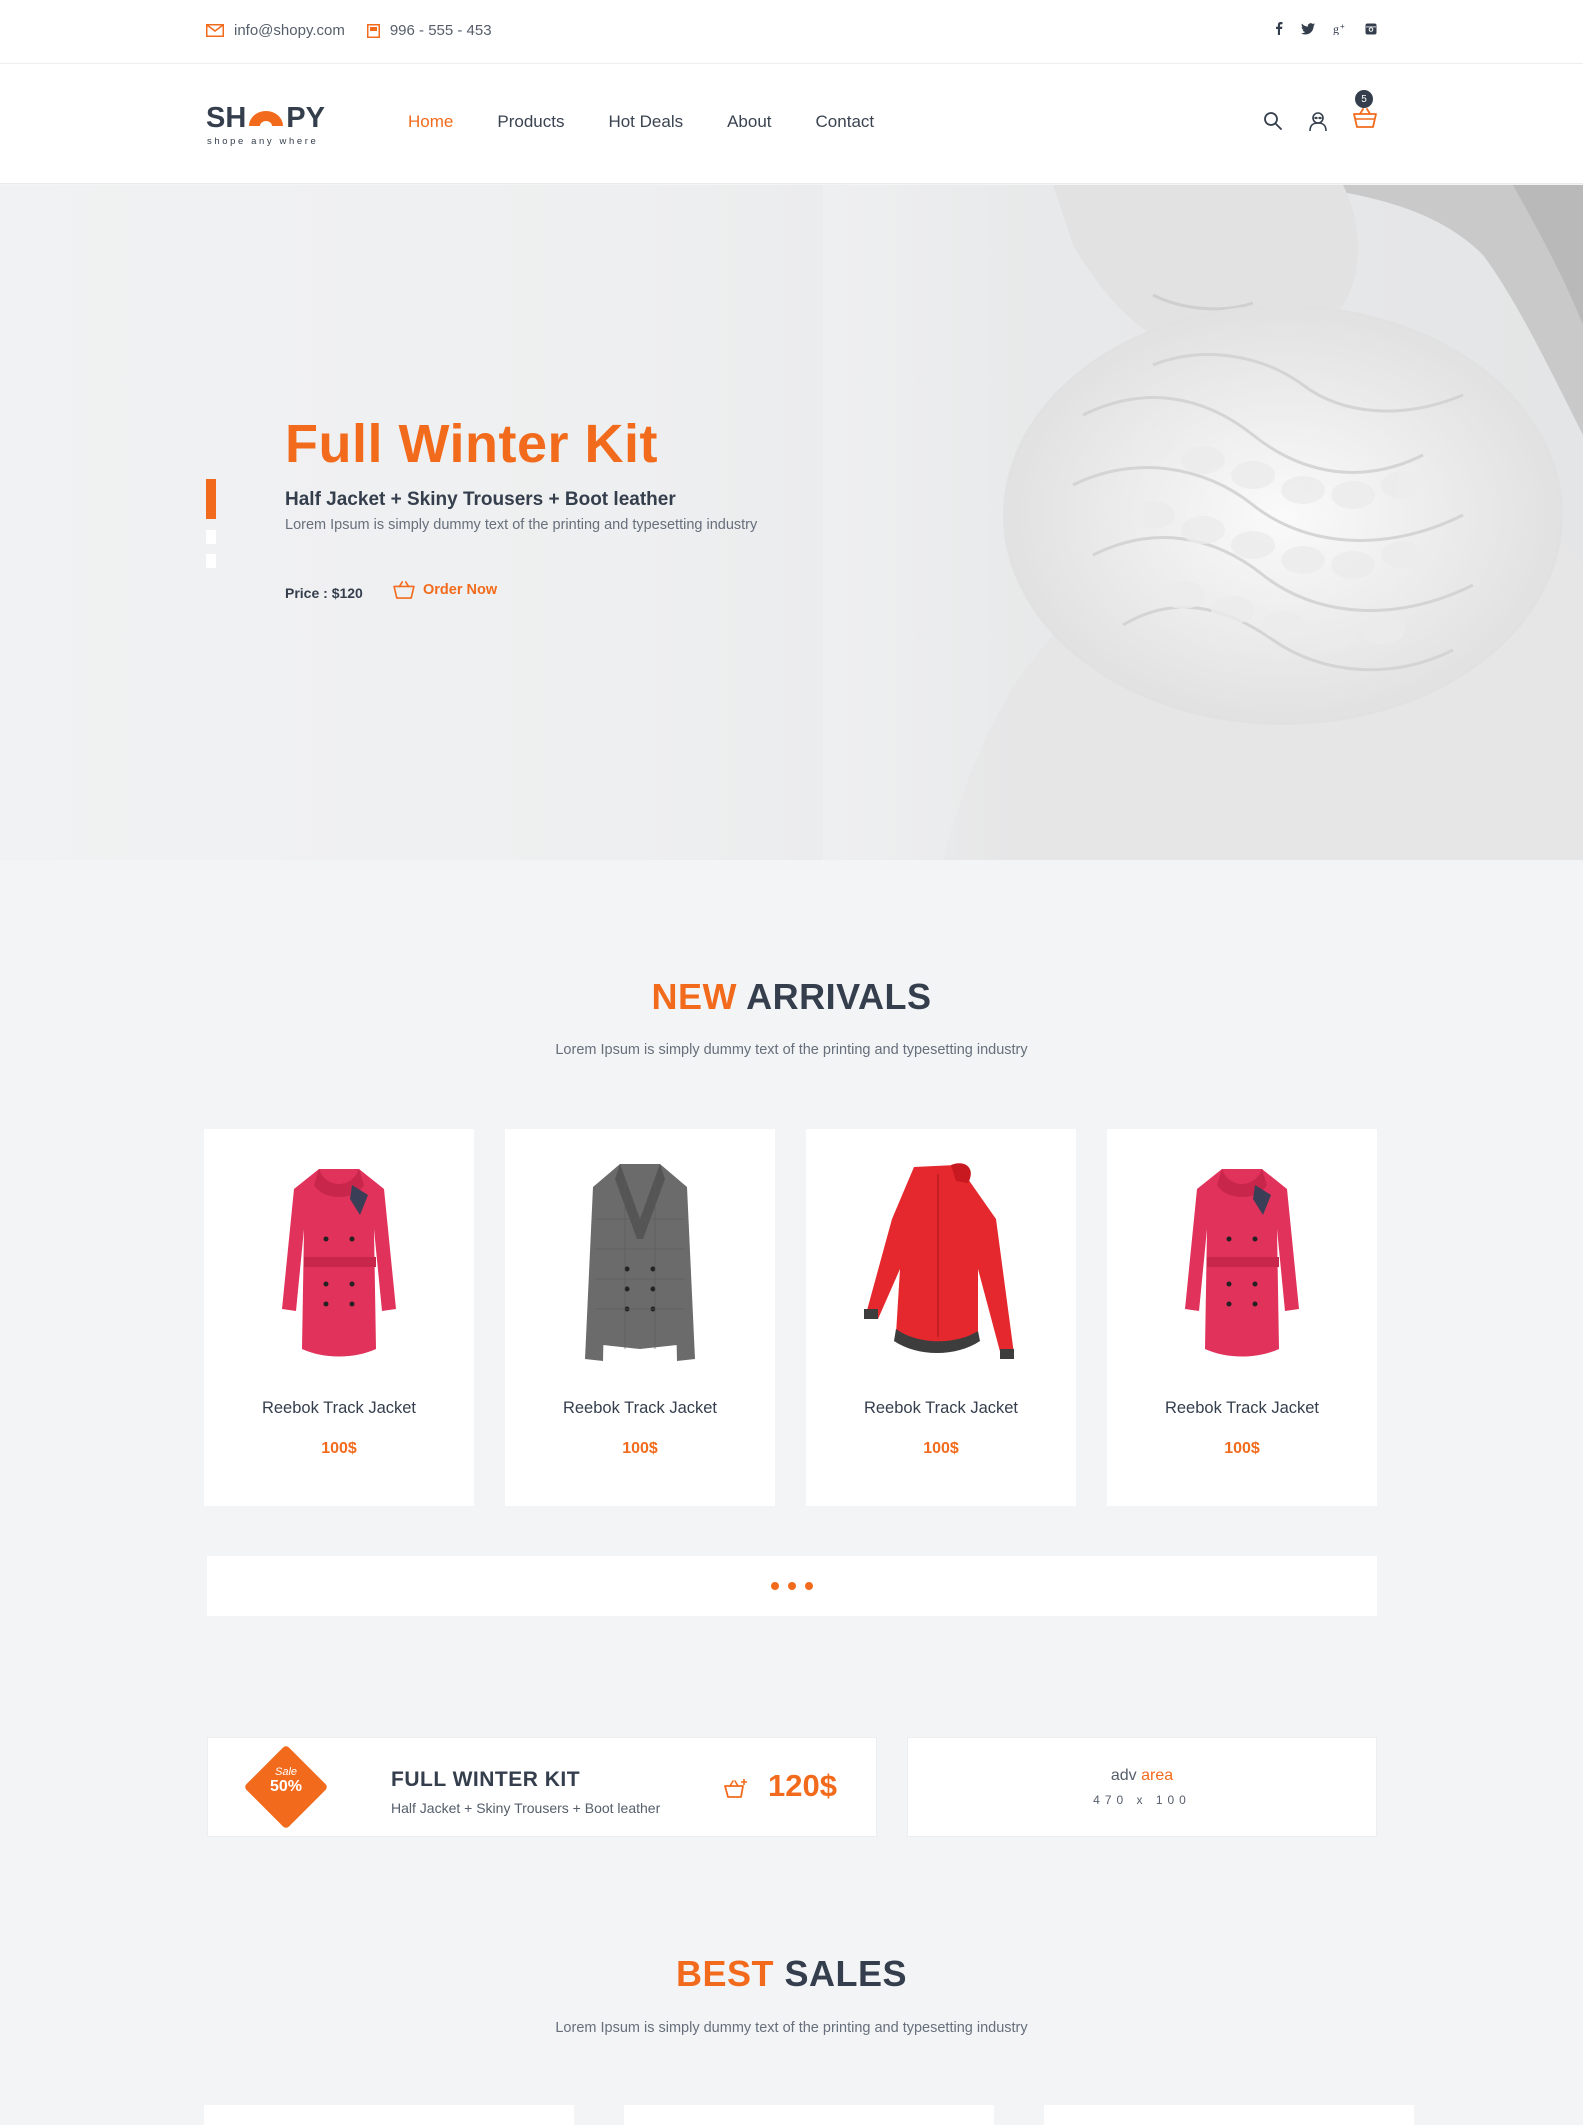 The width and height of the screenshot is (1583, 2125). I want to click on logo-text-right: PY, so click(305, 118).